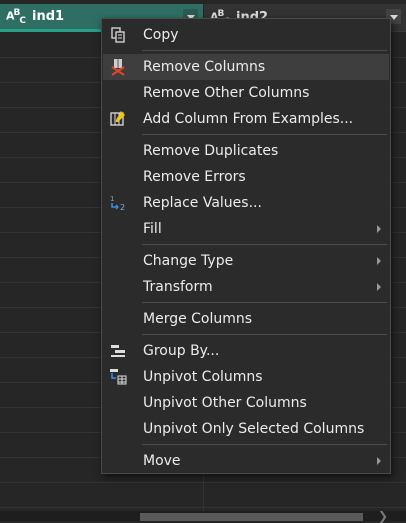 This screenshot has height=523, width=406. Describe the element at coordinates (48, 16) in the screenshot. I see `column-title: ind1` at that location.